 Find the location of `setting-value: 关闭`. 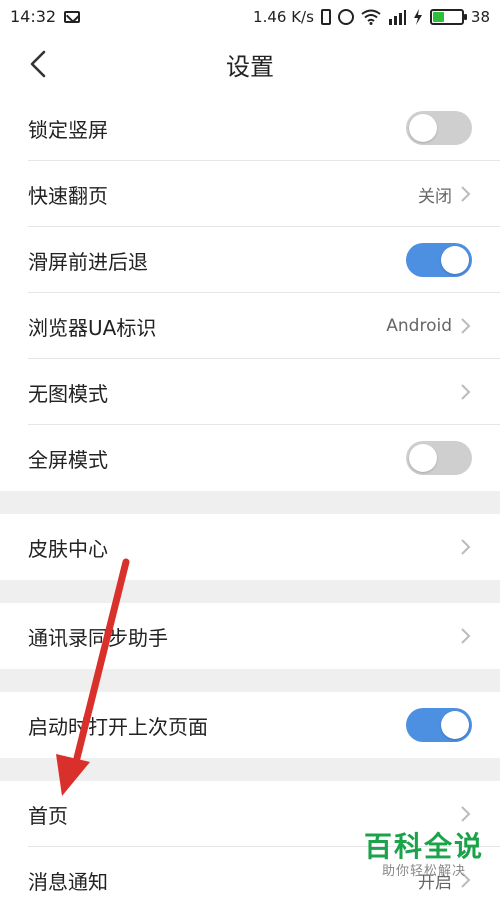

setting-value: 关闭 is located at coordinates (435, 196).